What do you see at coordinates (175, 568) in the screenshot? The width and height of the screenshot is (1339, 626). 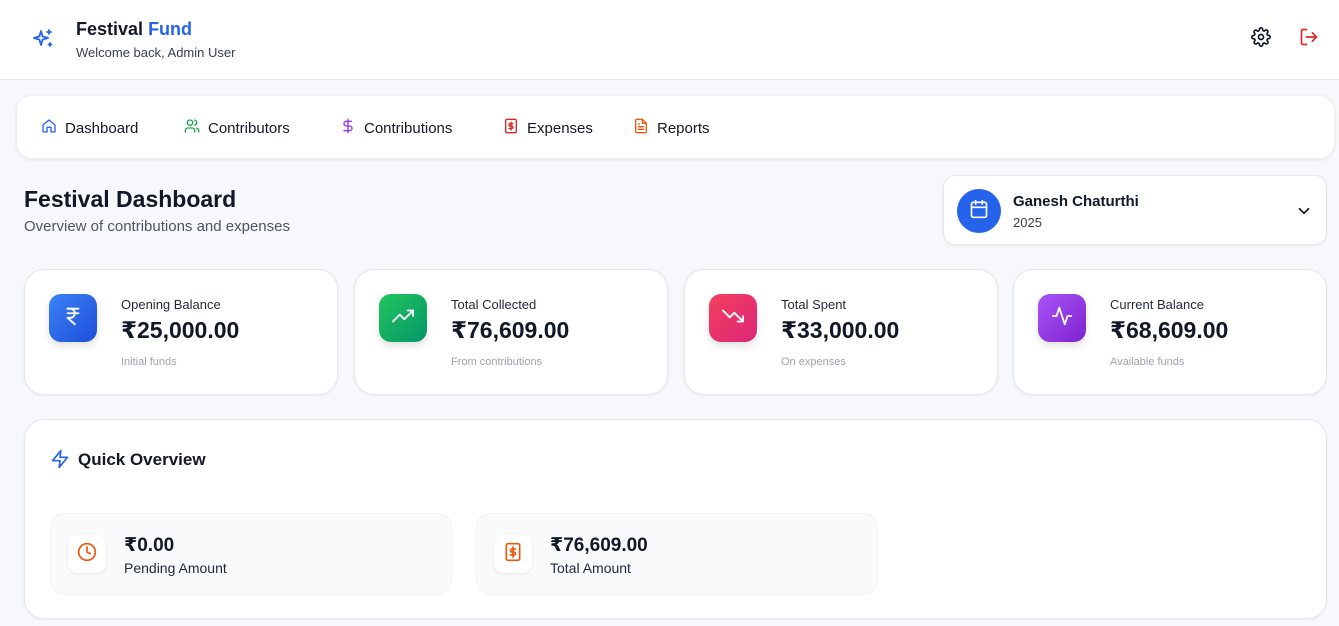 I see `overview-label: Pending Amount` at bounding box center [175, 568].